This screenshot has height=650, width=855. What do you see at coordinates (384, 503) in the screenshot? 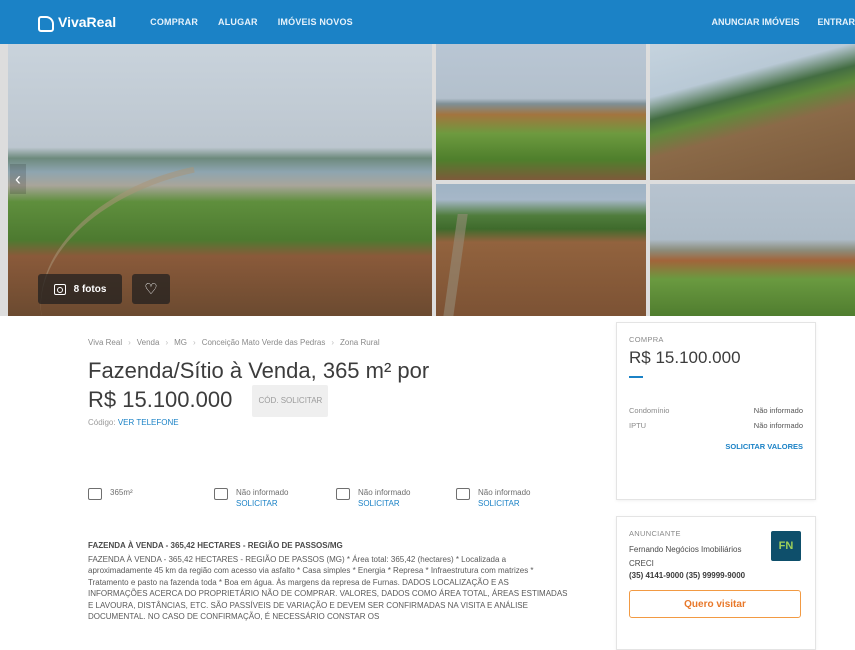
I see `feature-bathrooms-request-link: SOLICITAR` at bounding box center [384, 503].